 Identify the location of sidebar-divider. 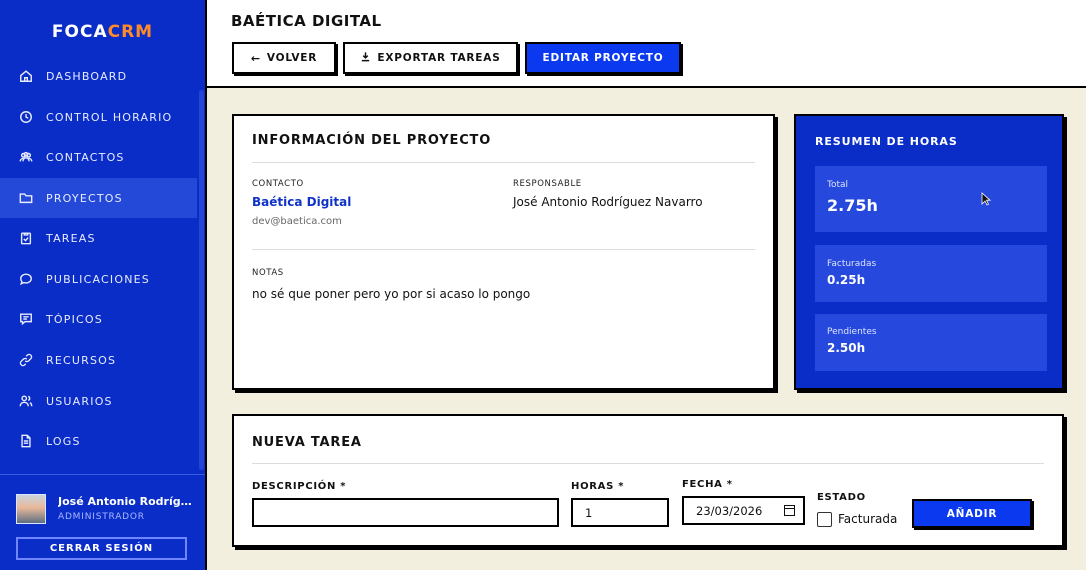
(102, 474).